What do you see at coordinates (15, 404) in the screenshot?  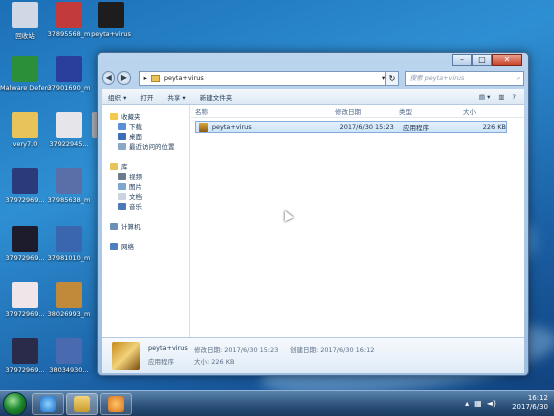 I see `start-button` at bounding box center [15, 404].